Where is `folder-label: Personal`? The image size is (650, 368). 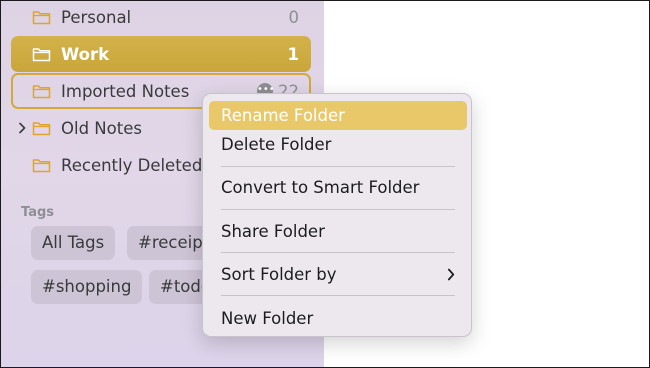
folder-label: Personal is located at coordinates (96, 17).